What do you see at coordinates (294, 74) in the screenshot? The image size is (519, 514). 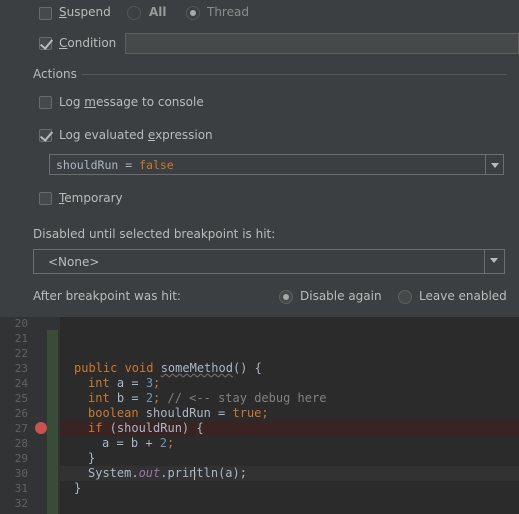 I see `actions-separator` at bounding box center [294, 74].